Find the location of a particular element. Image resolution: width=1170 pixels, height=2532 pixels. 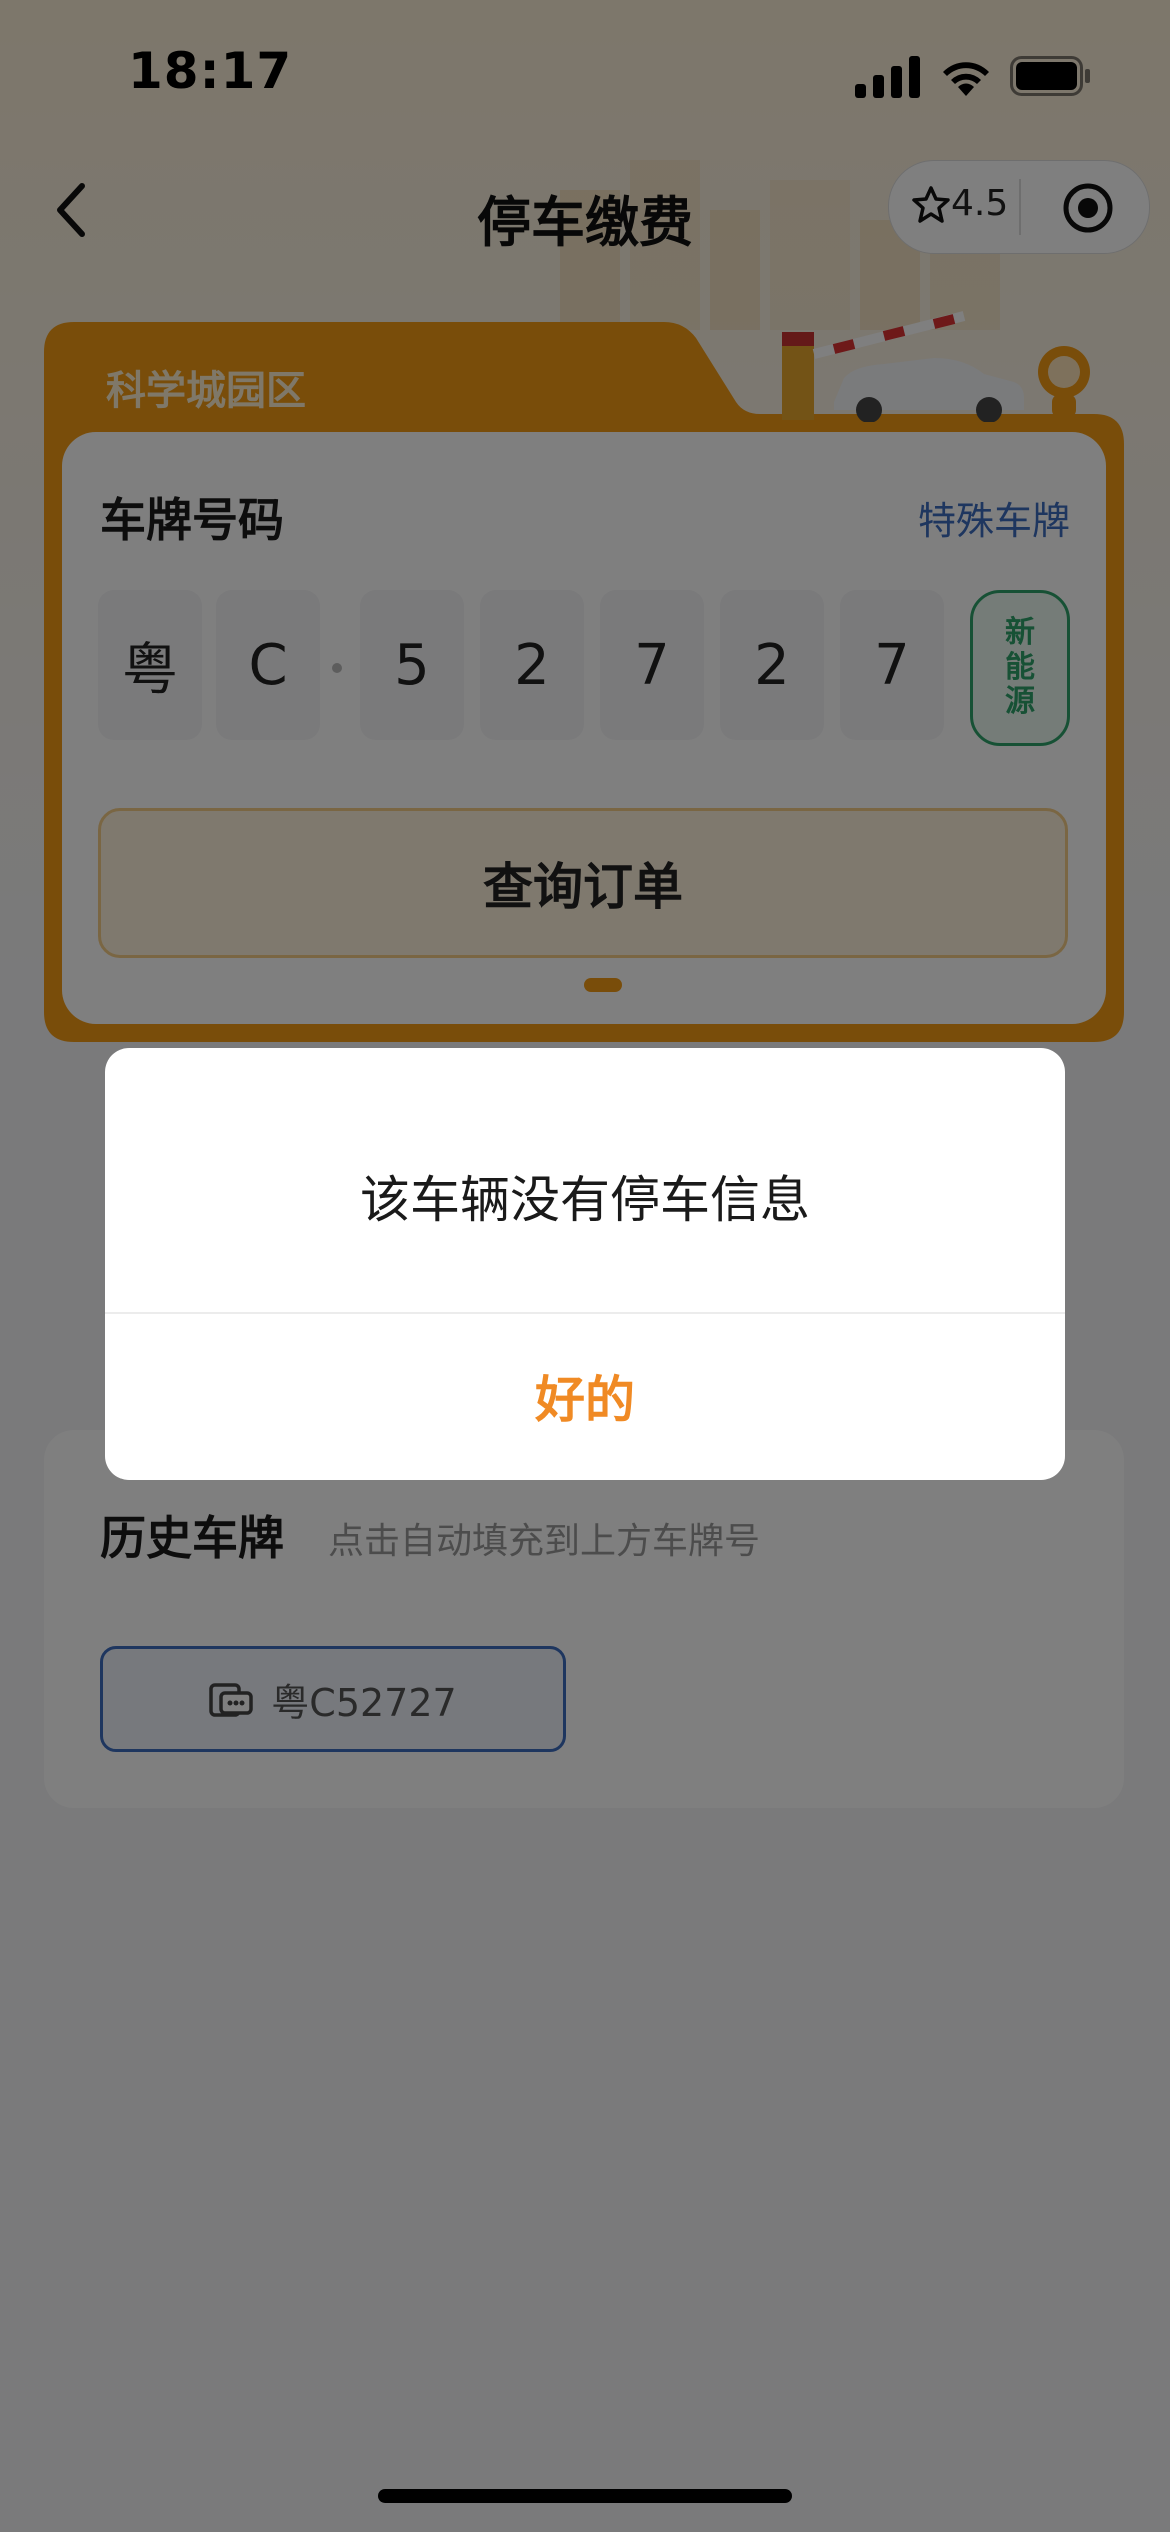

alert-dialog: 该车辆没有停车信息 好的 is located at coordinates (585, 1264).